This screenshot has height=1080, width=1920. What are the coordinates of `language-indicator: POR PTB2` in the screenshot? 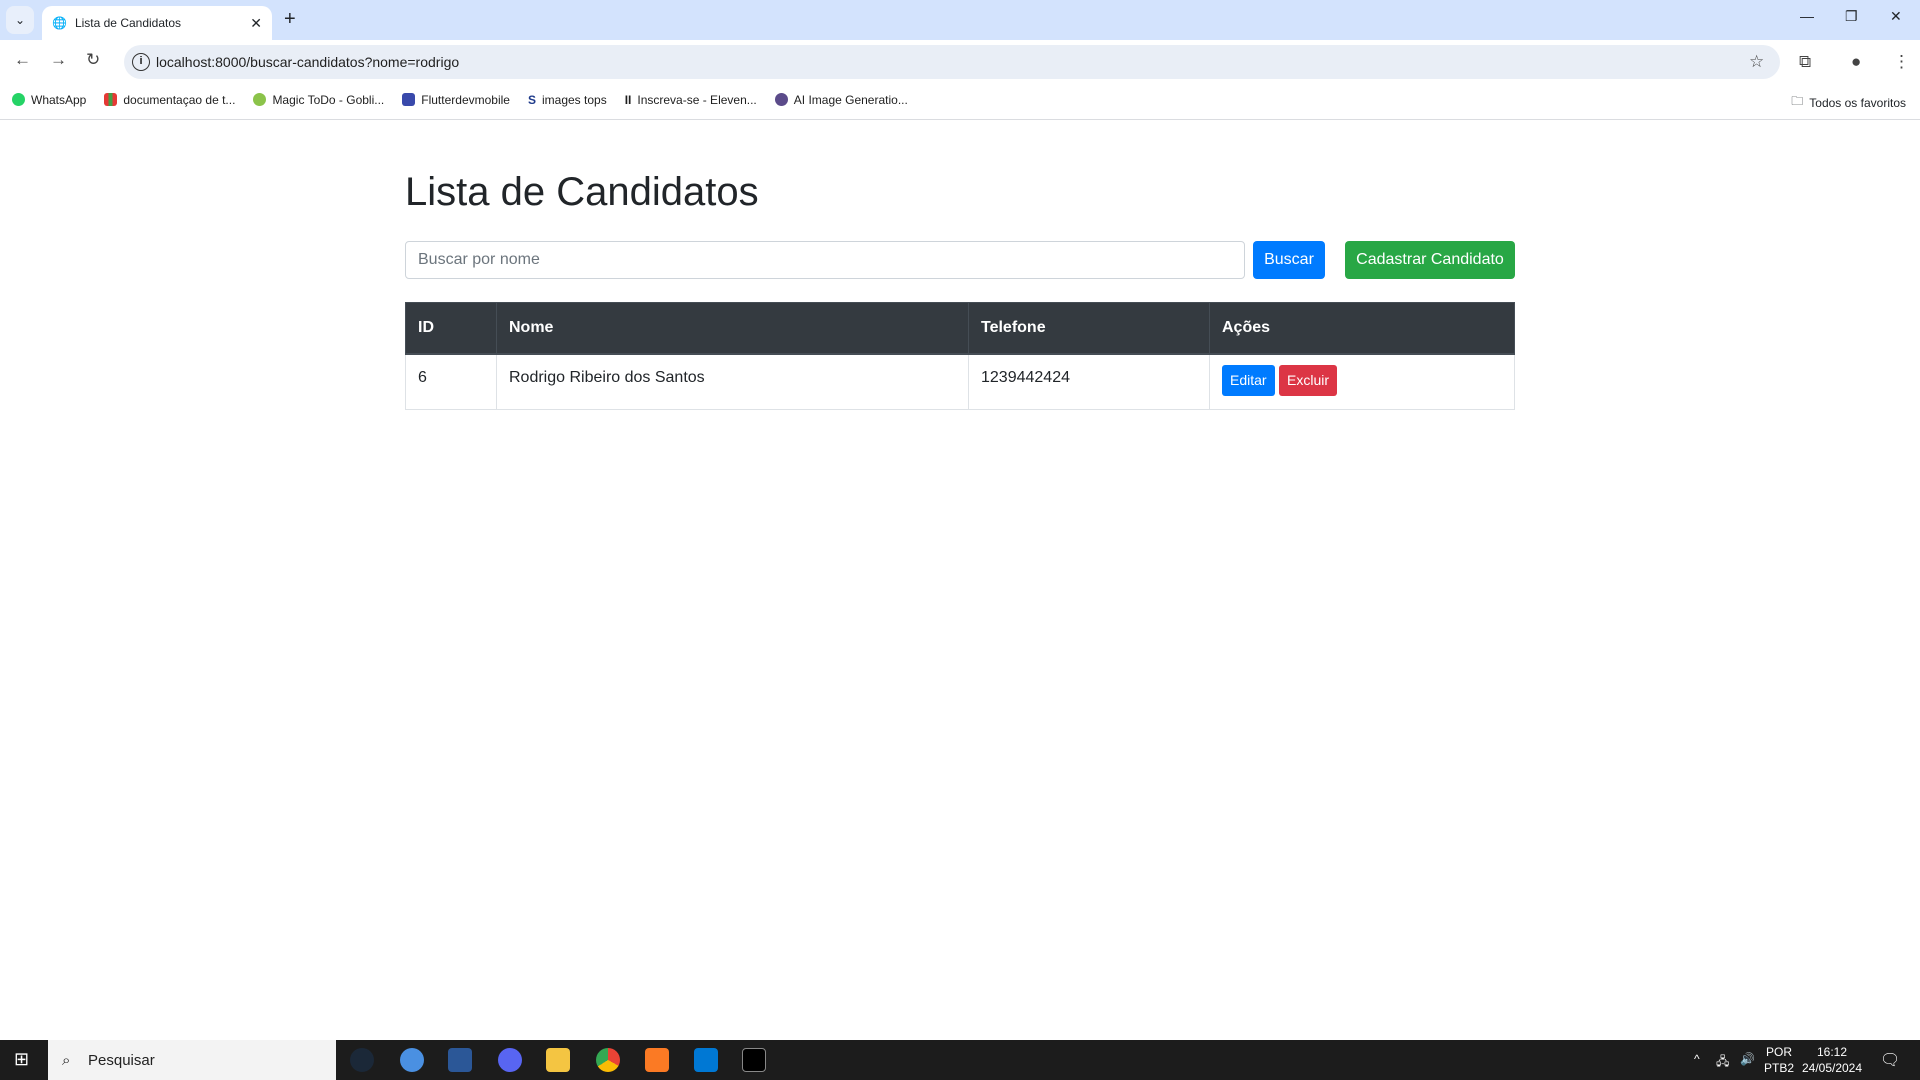 It's located at (1779, 1060).